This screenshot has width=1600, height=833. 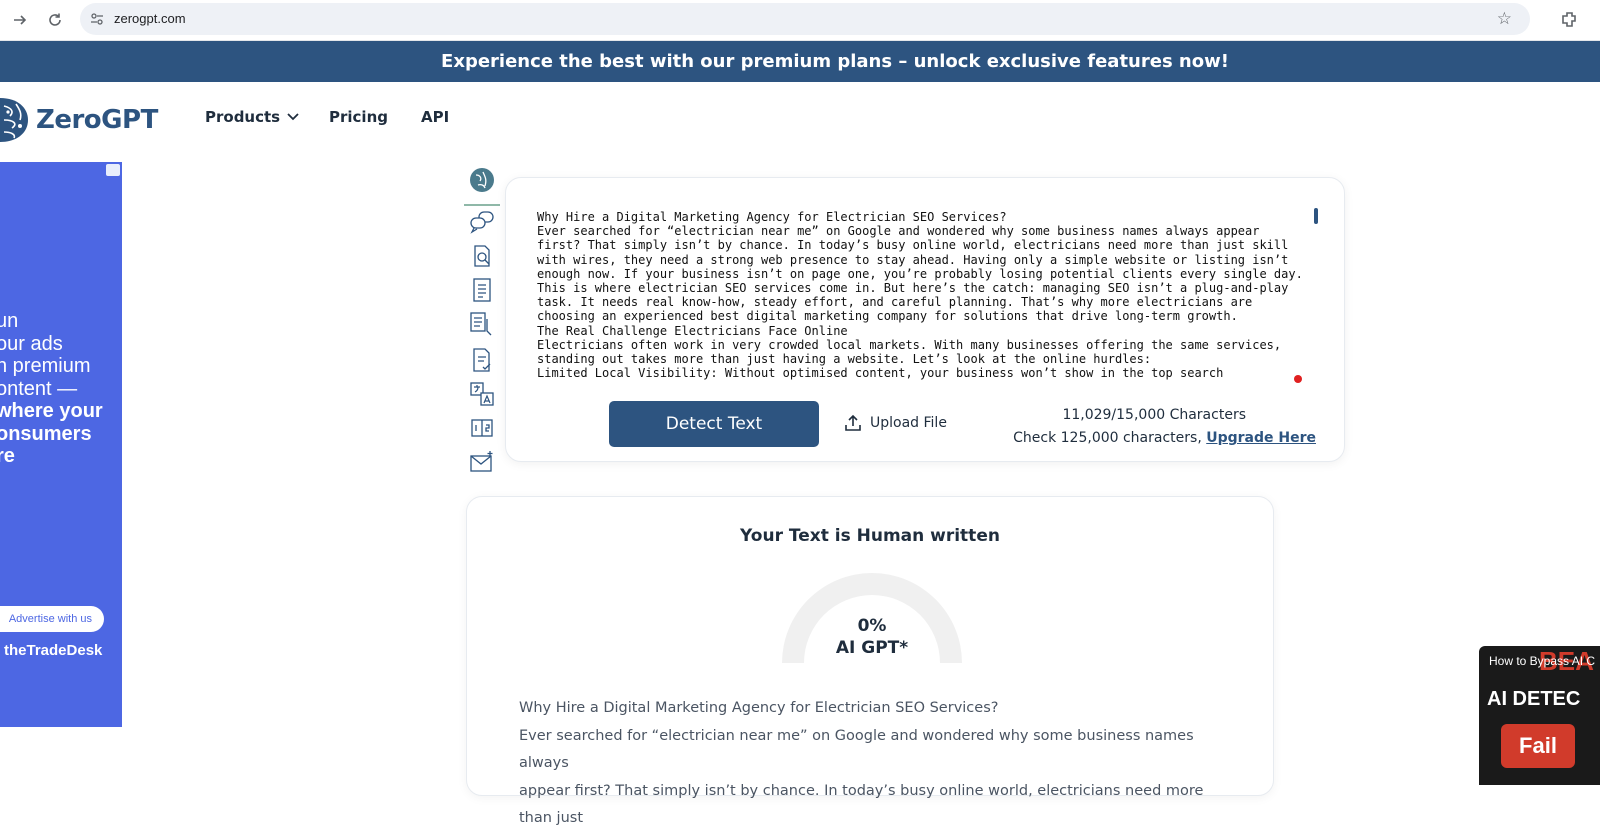 I want to click on tool-plagiarism, so click(x=482, y=256).